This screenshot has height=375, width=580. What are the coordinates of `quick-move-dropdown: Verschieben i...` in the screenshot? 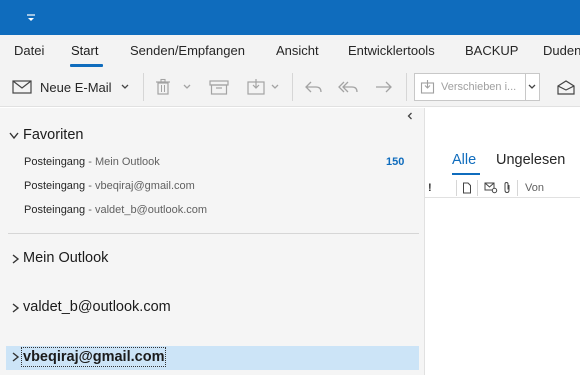 It's located at (477, 87).